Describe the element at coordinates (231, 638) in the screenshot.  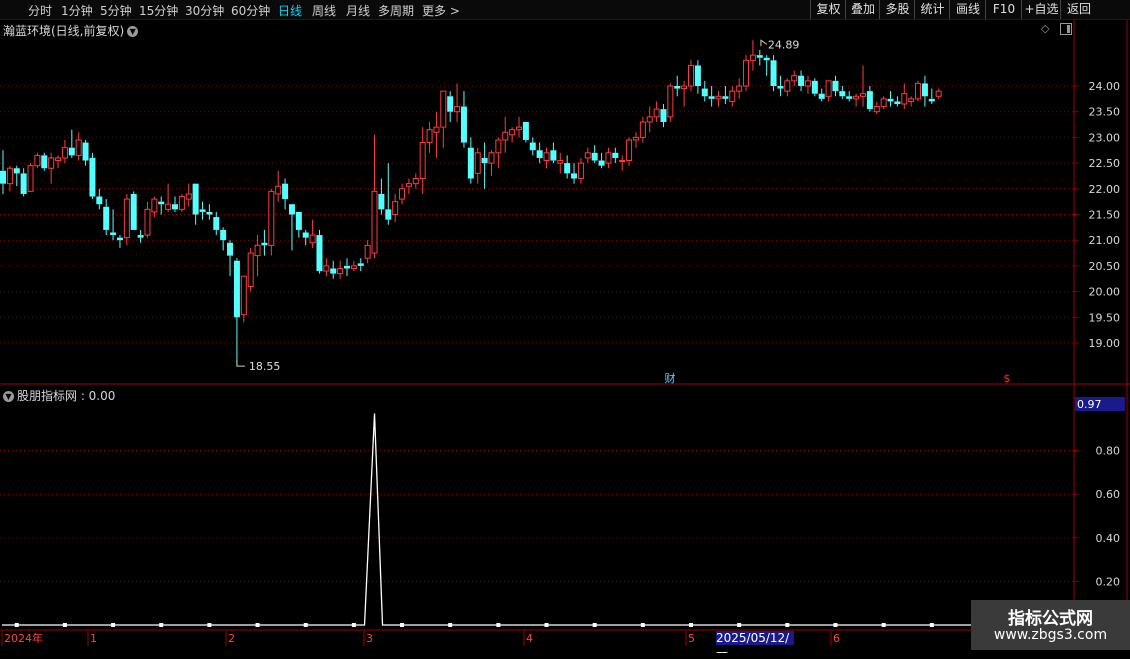
I see `time-axis-label: 2` at that location.